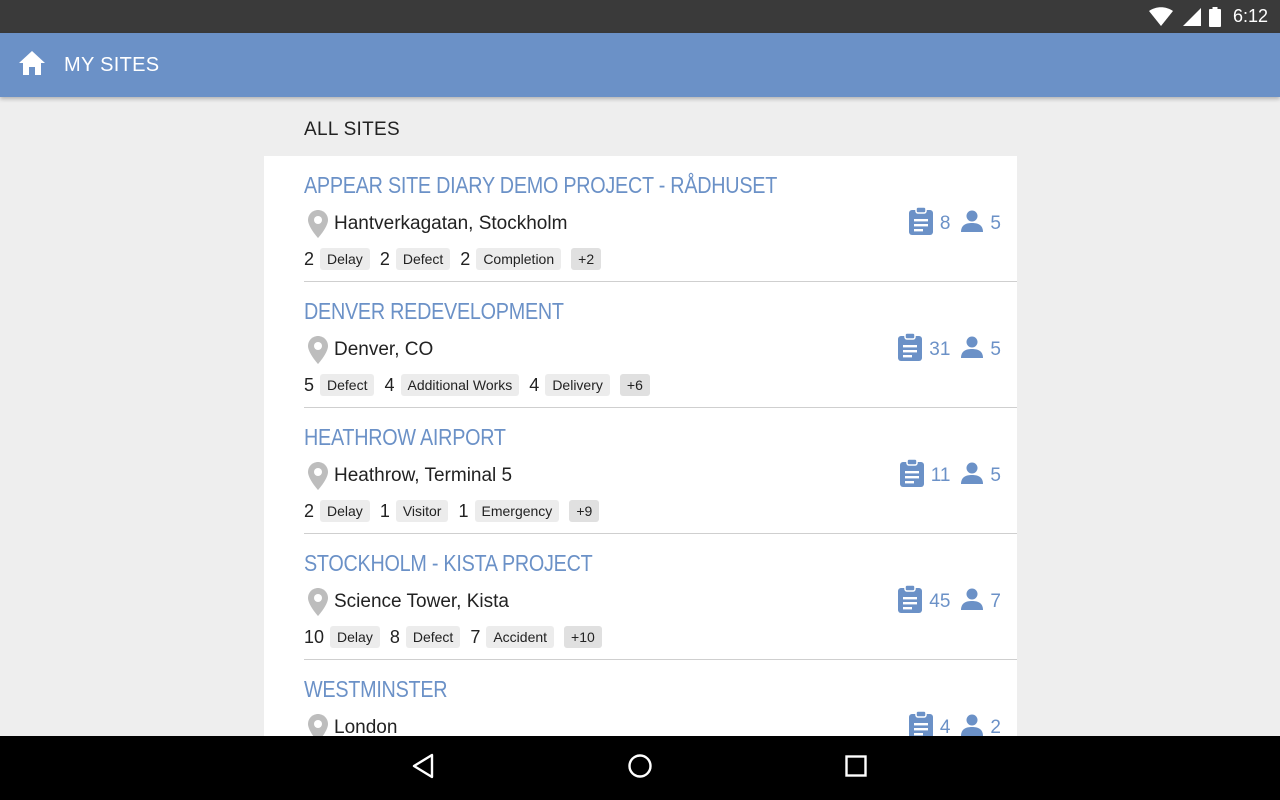 The image size is (1280, 800). What do you see at coordinates (519, 259) in the screenshot?
I see `tag-label: Completion` at bounding box center [519, 259].